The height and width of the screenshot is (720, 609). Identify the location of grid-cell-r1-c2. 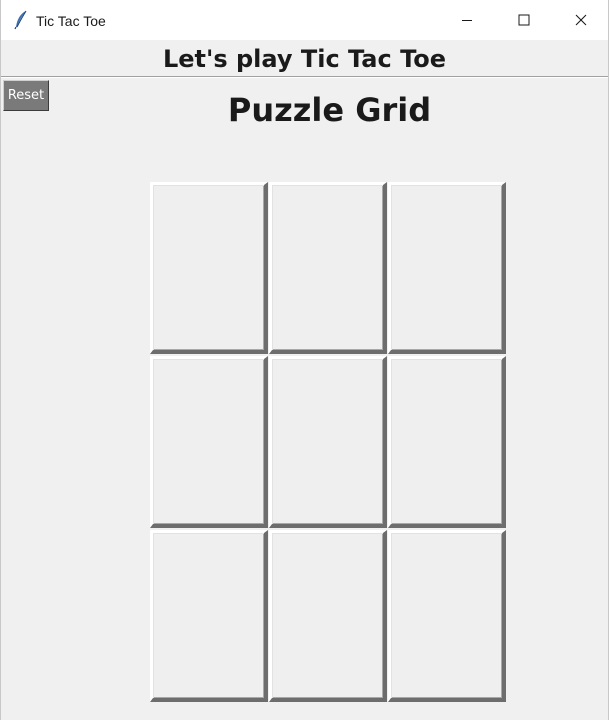
(328, 268).